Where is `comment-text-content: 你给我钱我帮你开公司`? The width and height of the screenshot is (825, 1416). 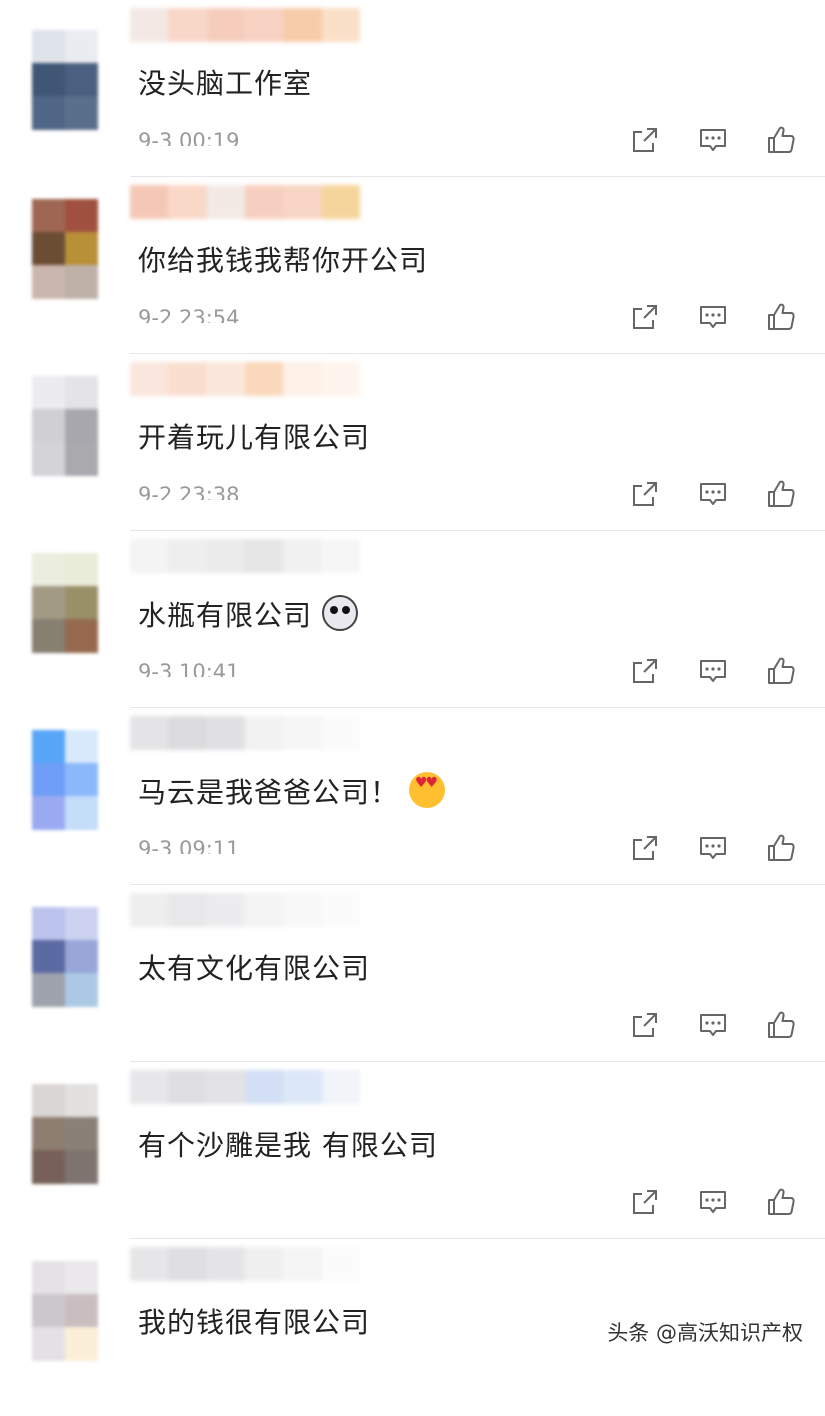
comment-text-content: 你给我钱我帮你开公司 is located at coordinates (283, 260).